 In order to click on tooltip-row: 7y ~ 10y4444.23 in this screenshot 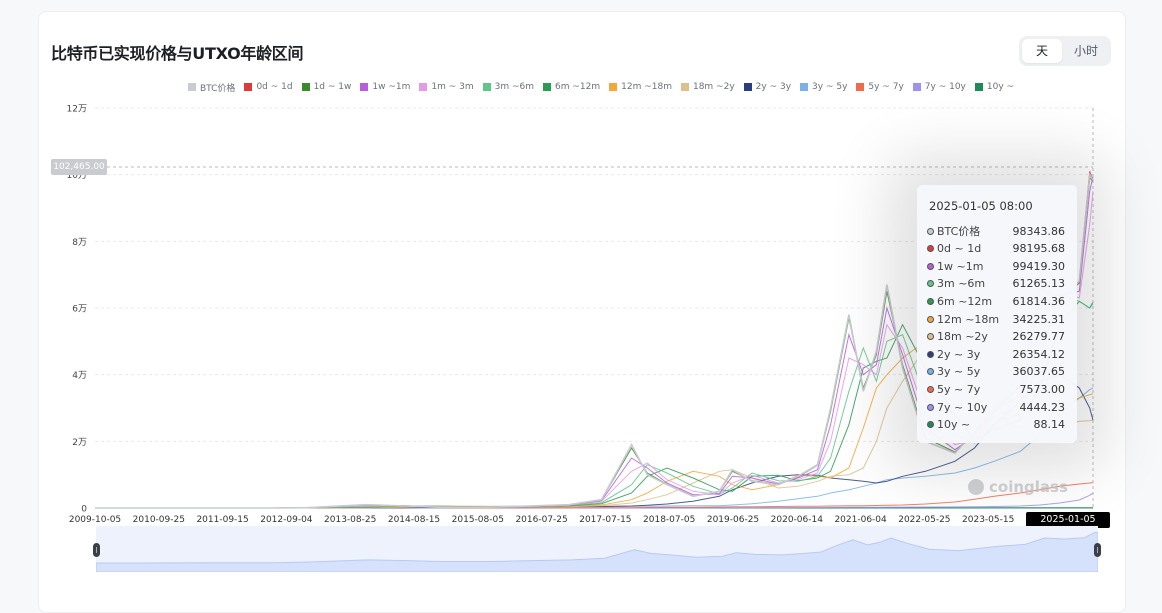, I will do `click(996, 407)`.